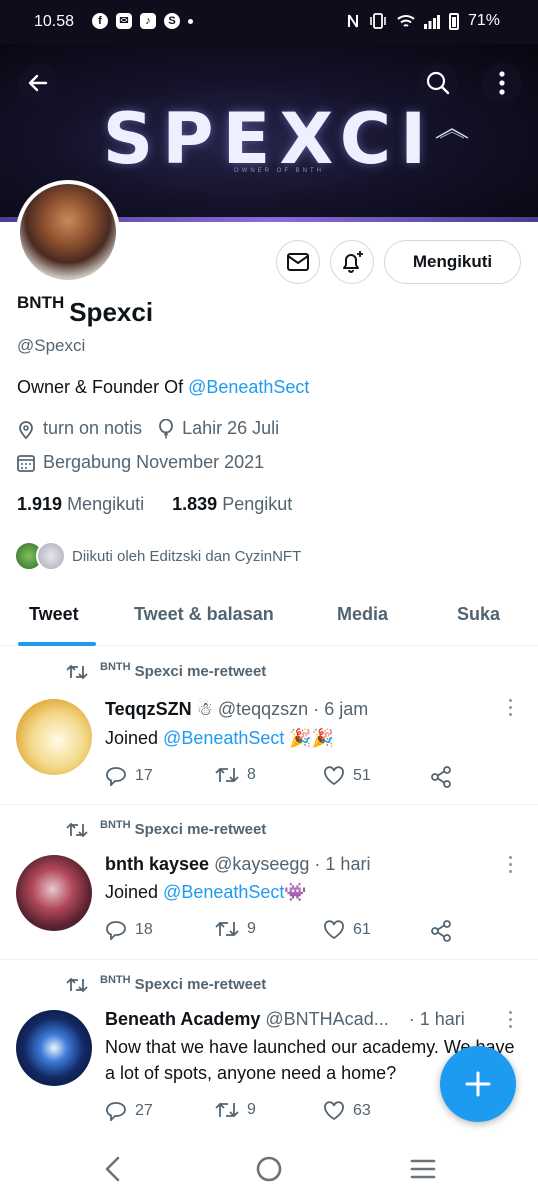 This screenshot has width=538, height=1200. Describe the element at coordinates (134, 738) in the screenshot. I see `tweet-text-body: Joined` at that location.